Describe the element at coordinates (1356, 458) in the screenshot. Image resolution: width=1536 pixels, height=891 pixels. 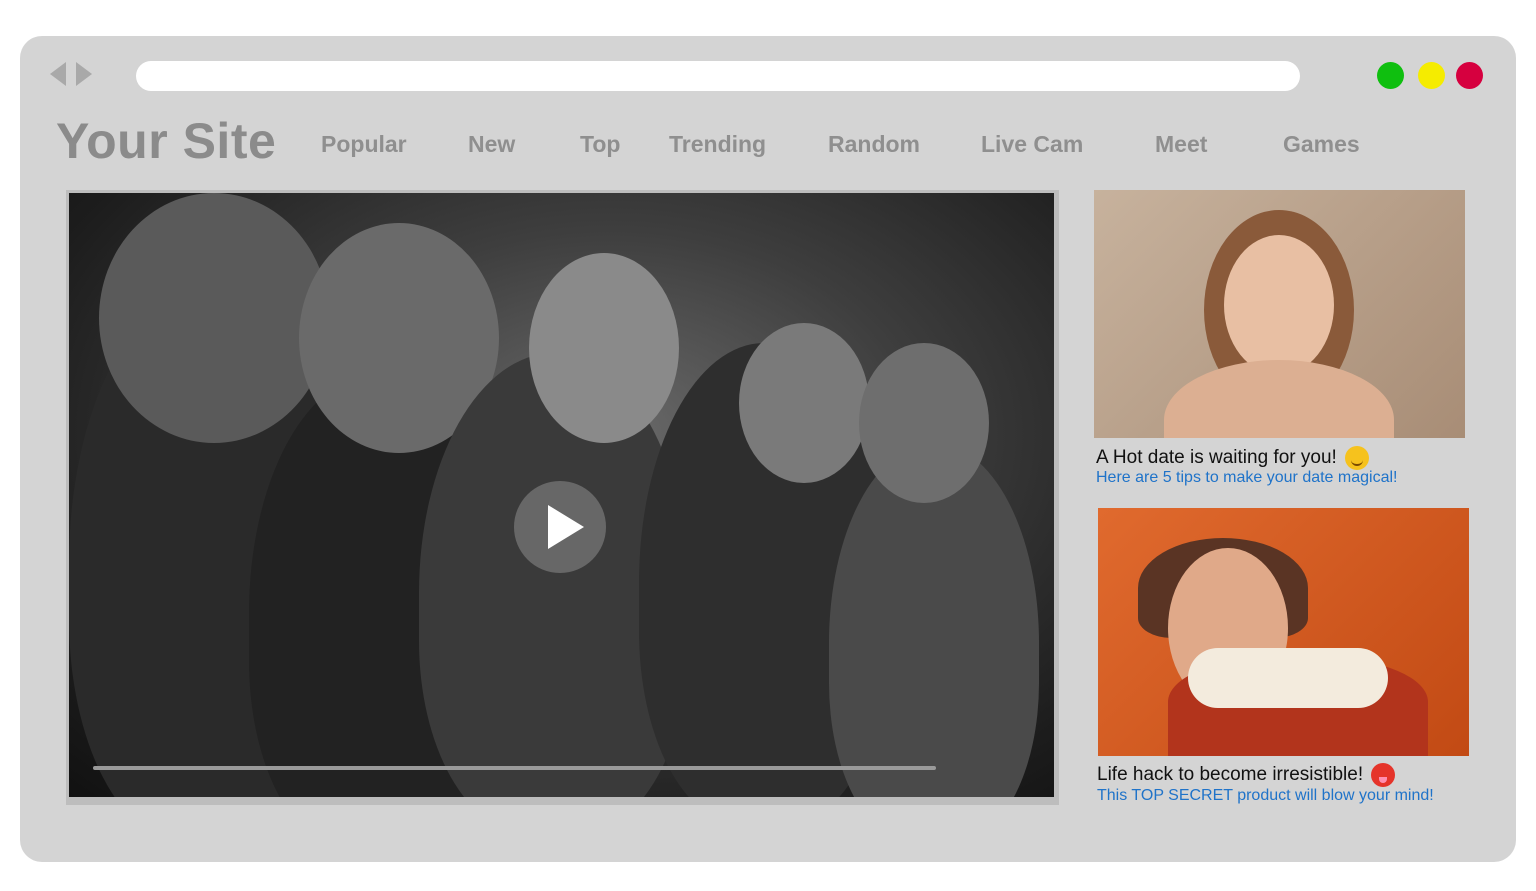
I see `smiling-face-with-heart-eyes-icon` at that location.